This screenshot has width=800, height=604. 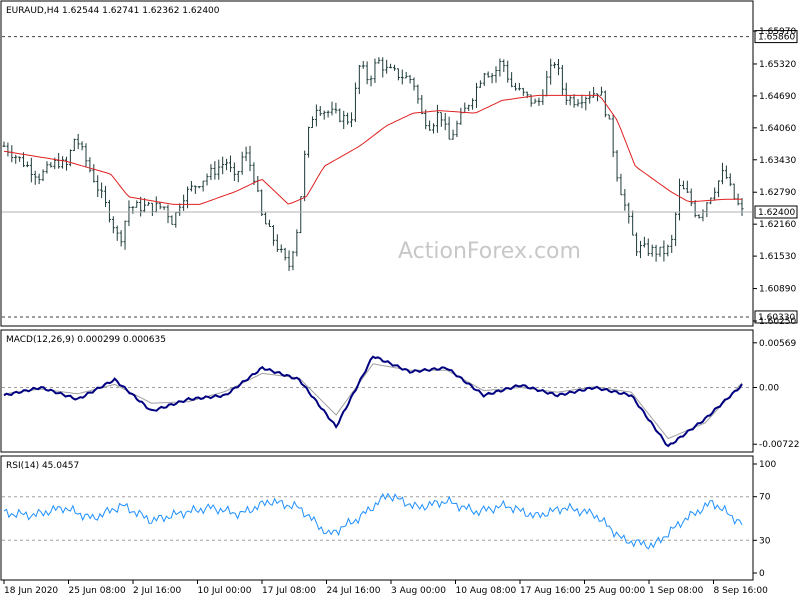 What do you see at coordinates (777, 344) in the screenshot?
I see `macd-tick-label: 0.00569` at bounding box center [777, 344].